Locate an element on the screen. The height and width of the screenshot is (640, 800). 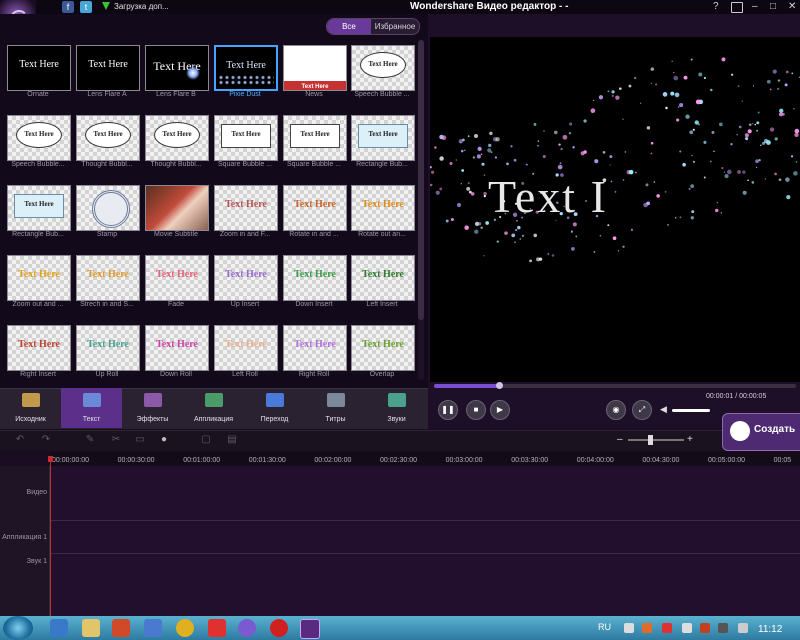
template-label: Left Roll is located at coordinates (245, 374).